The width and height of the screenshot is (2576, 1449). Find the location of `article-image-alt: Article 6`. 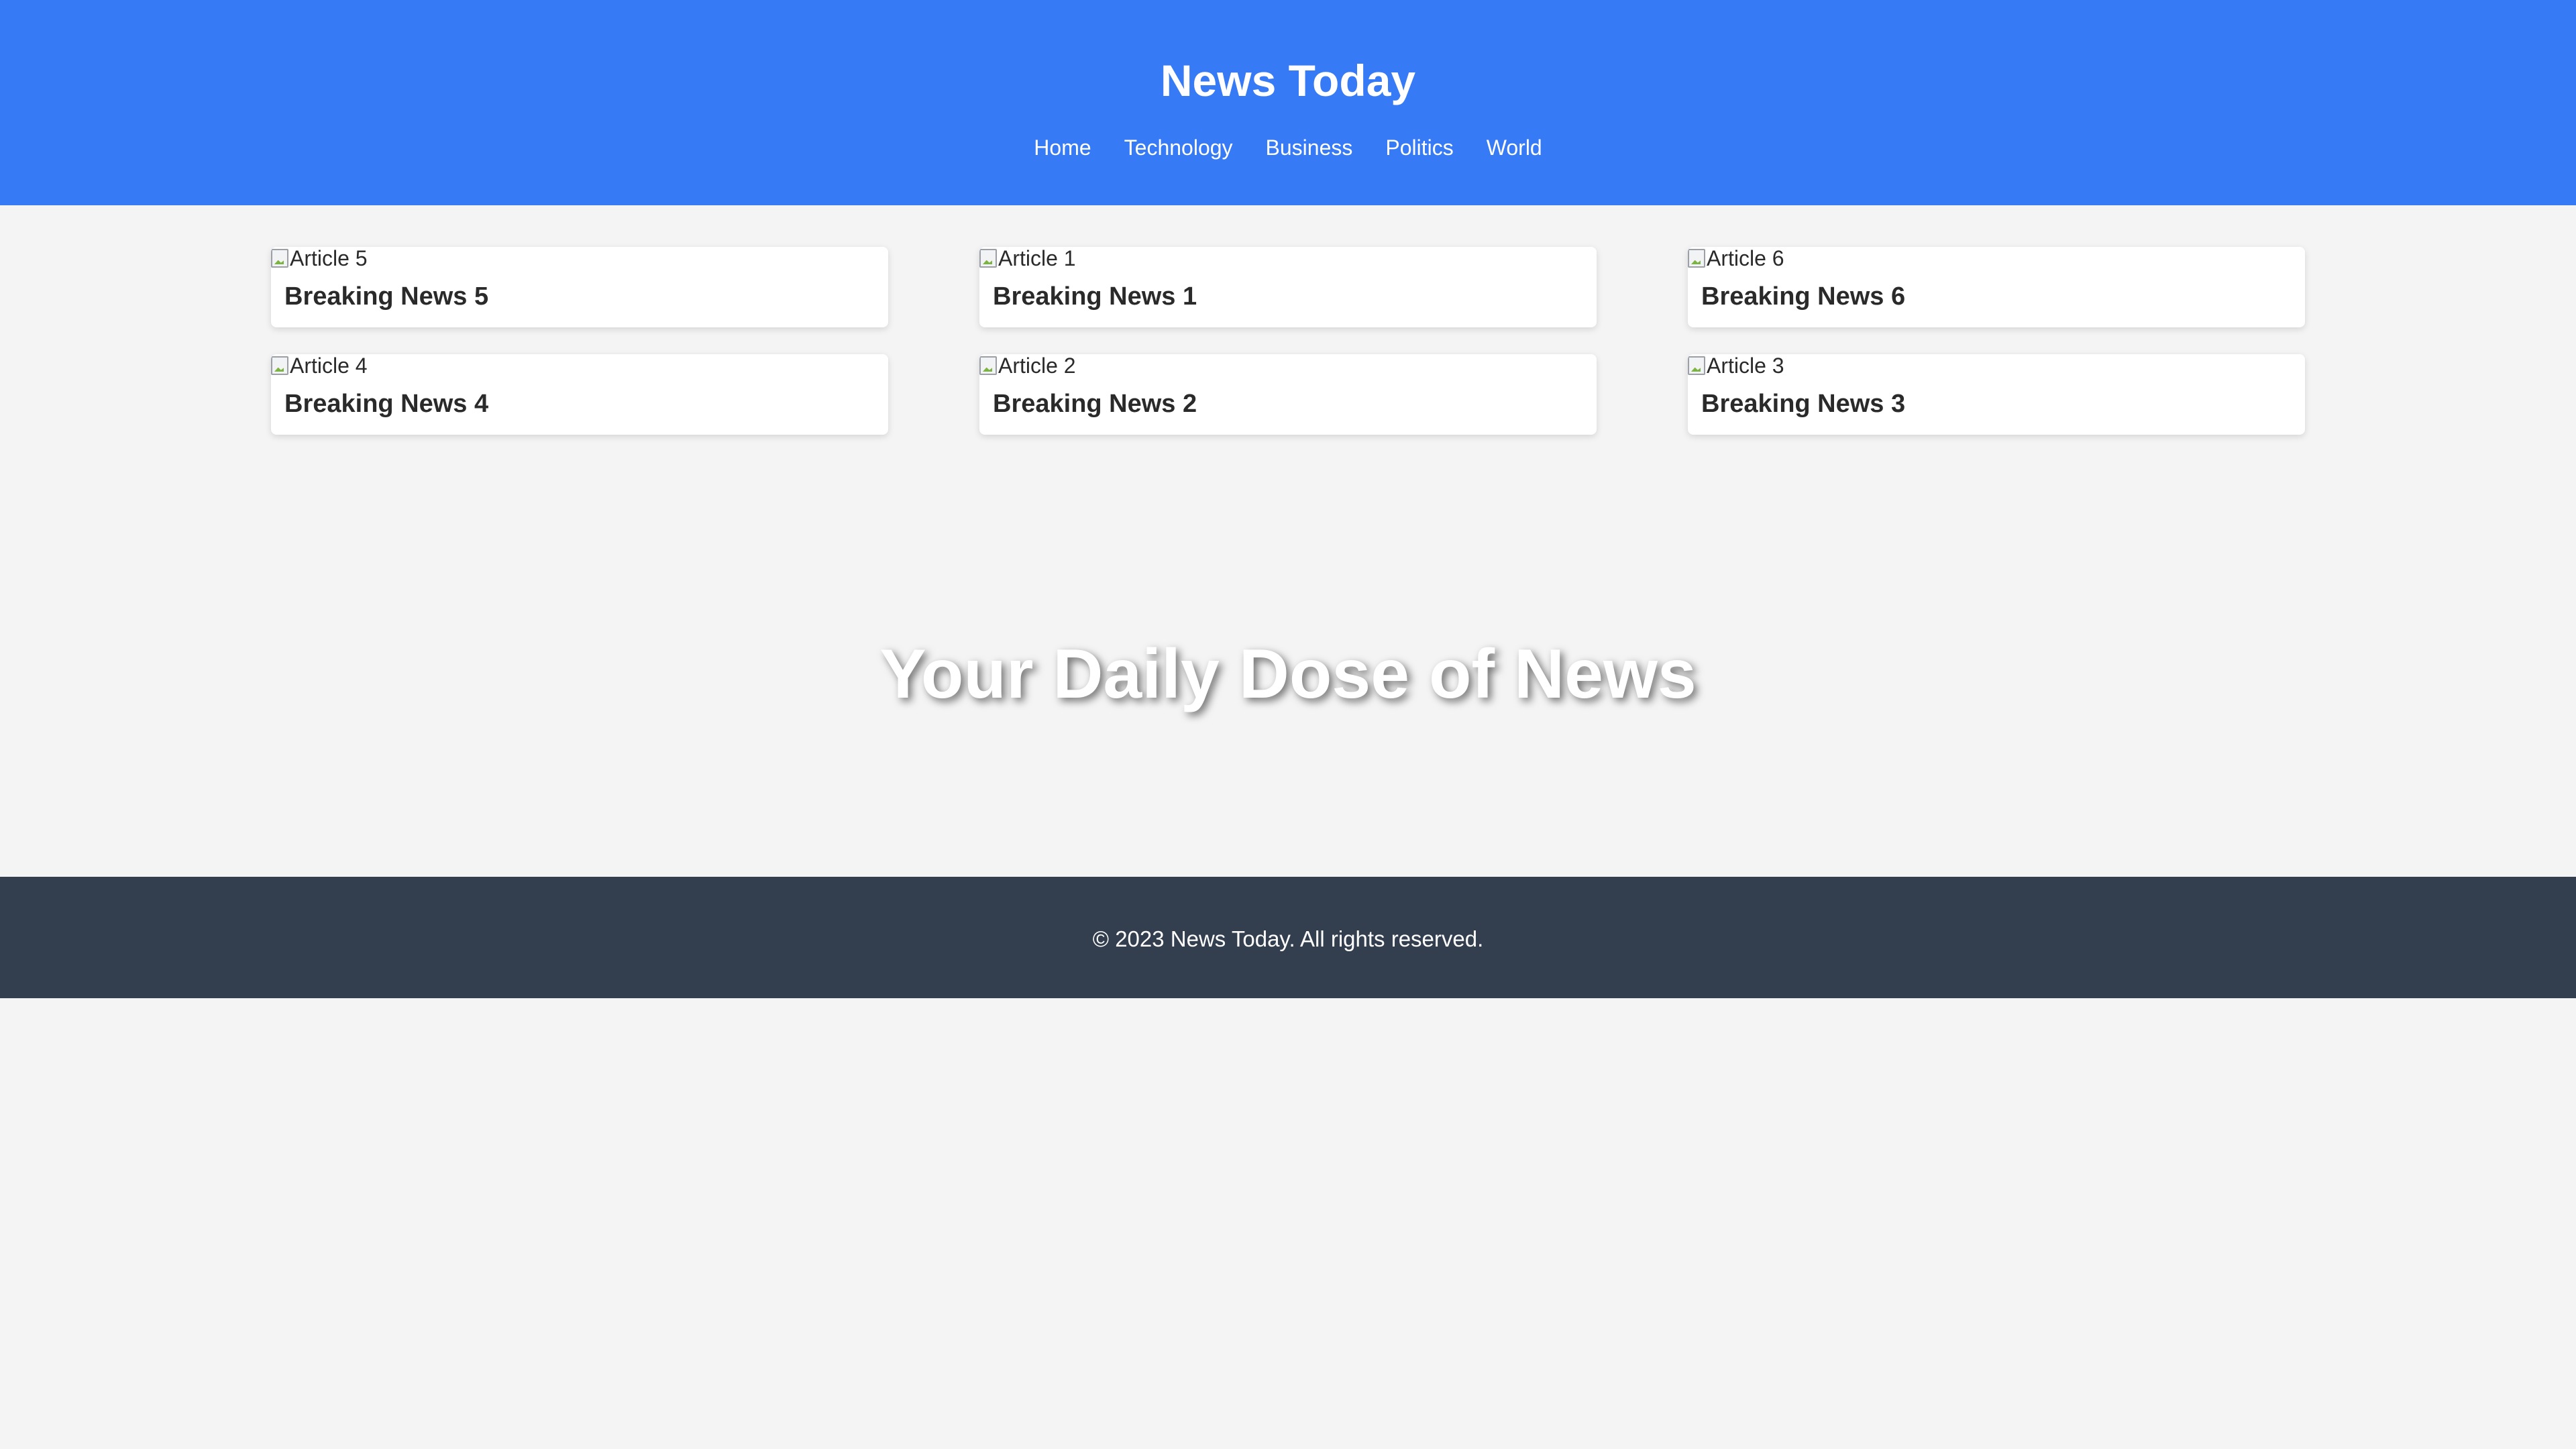

article-image-alt: Article 6 is located at coordinates (1745, 258).